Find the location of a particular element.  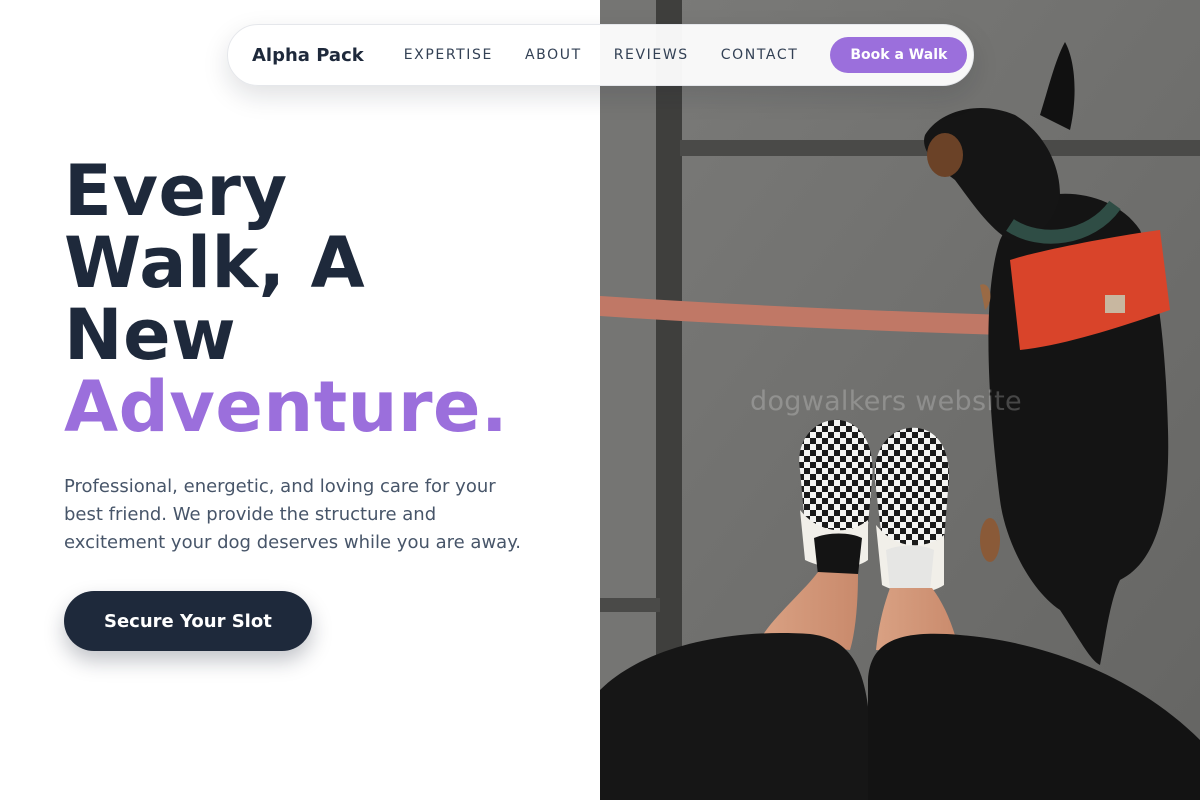

nav-link-contact: CONTACT is located at coordinates (760, 55).